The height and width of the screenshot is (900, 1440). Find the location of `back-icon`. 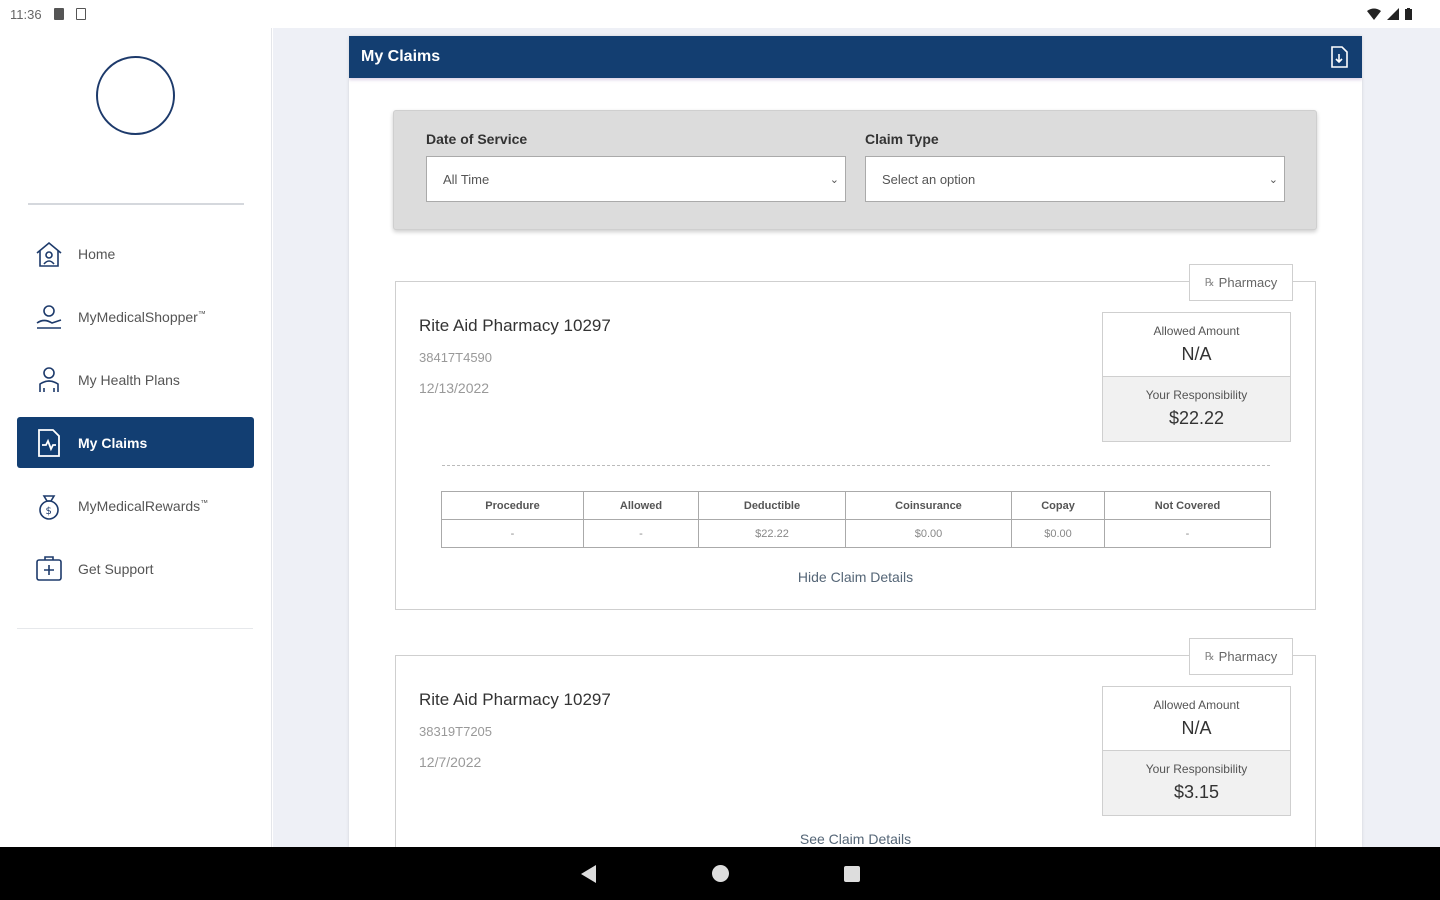

back-icon is located at coordinates (588, 873).